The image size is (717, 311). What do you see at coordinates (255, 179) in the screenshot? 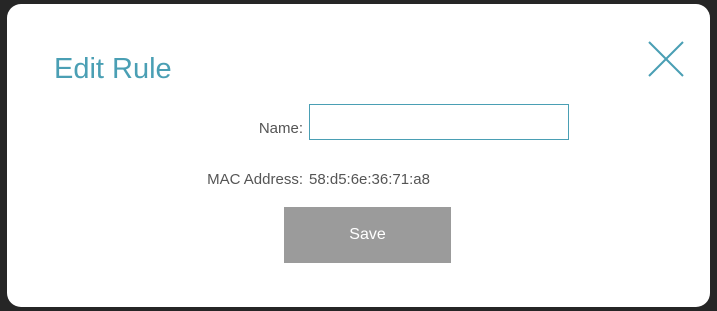
I see `mac-address-label: MAC Address:` at bounding box center [255, 179].